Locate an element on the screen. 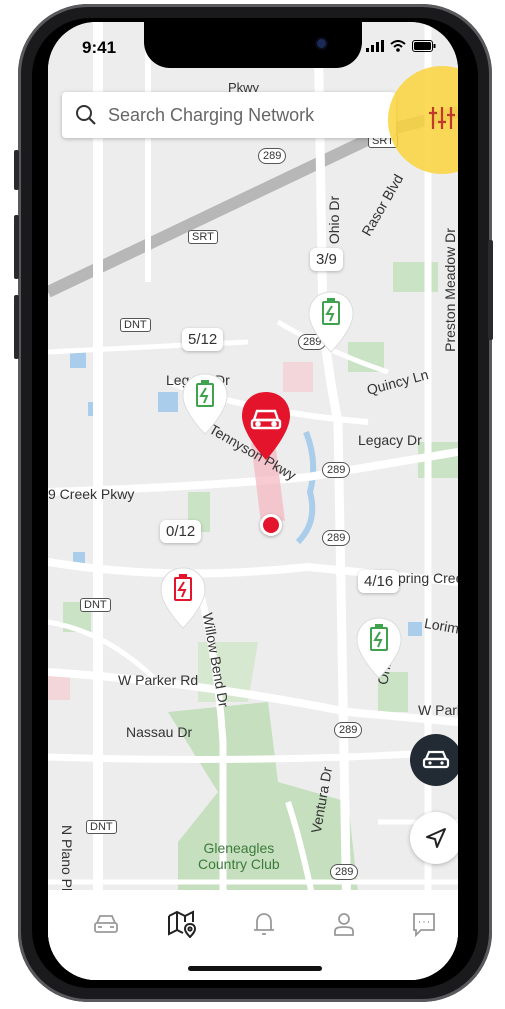  map-label-preston-meadow: Preston Meadow Dr is located at coordinates (449, 290).